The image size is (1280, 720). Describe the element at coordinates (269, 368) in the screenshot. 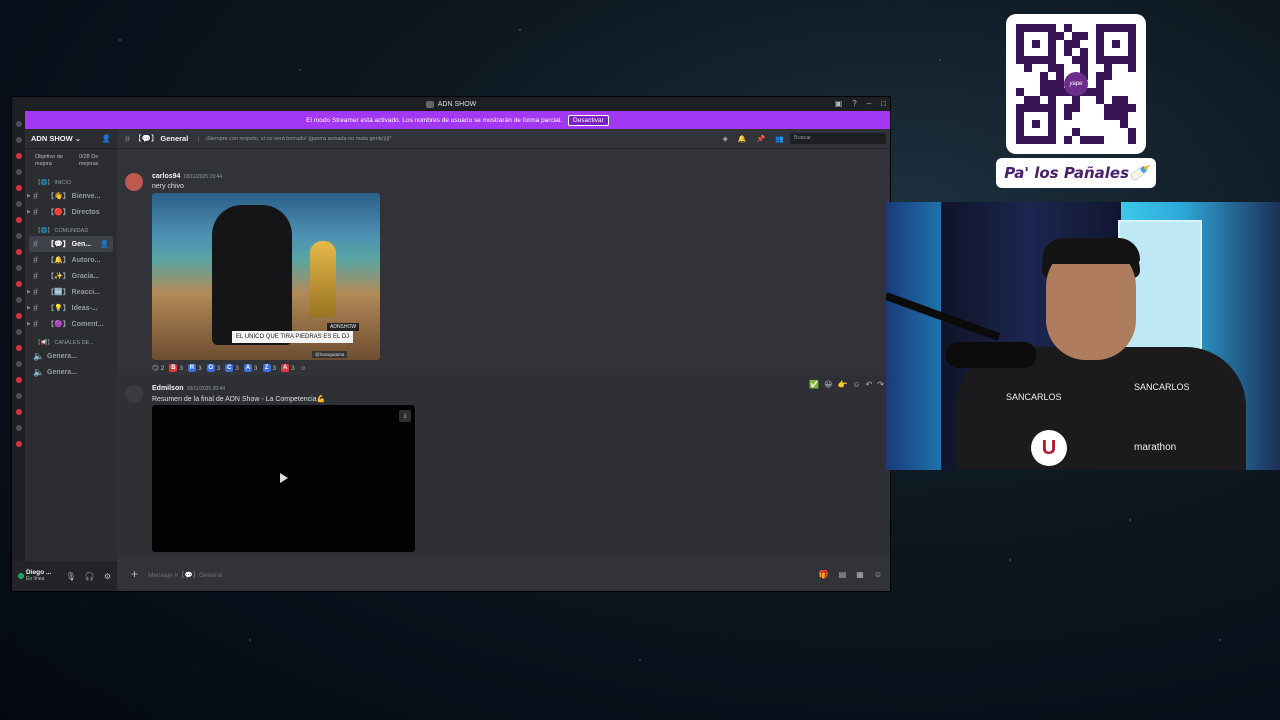

I see `reaction: Z3` at that location.